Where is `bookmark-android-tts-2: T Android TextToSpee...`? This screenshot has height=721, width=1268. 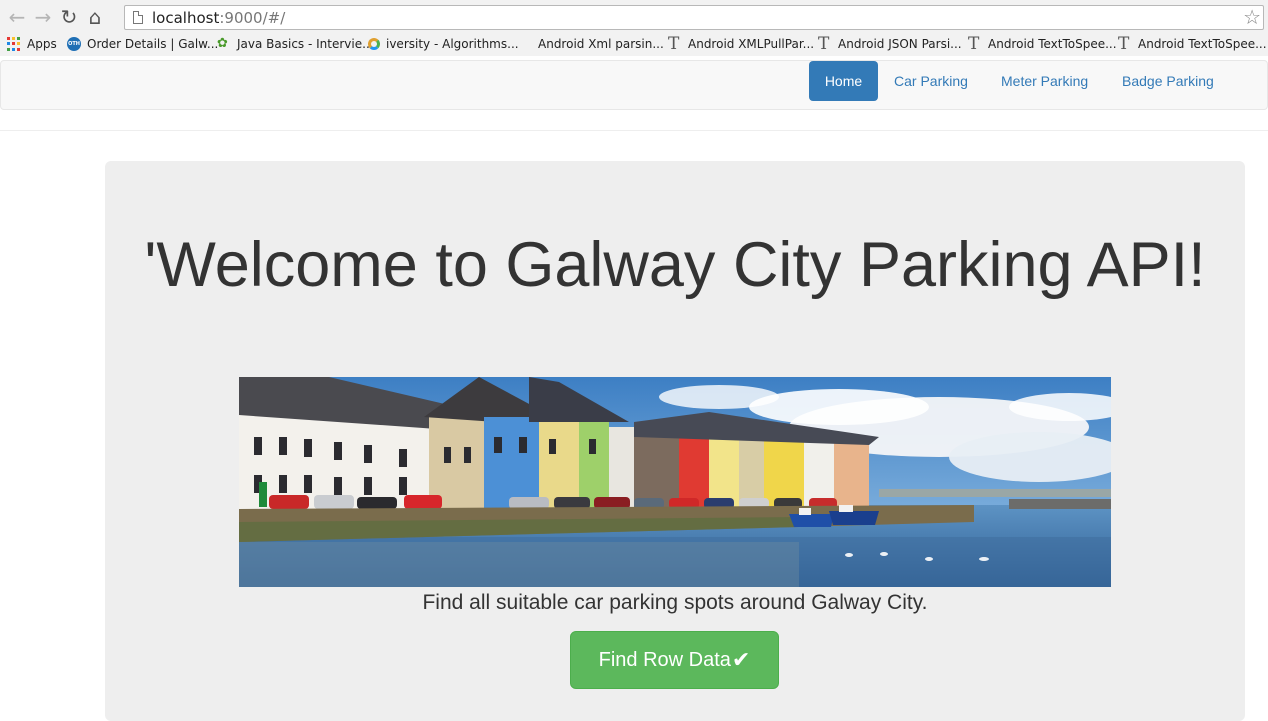
bookmark-android-tts-2: T Android TextToSpee... is located at coordinates (1192, 44).